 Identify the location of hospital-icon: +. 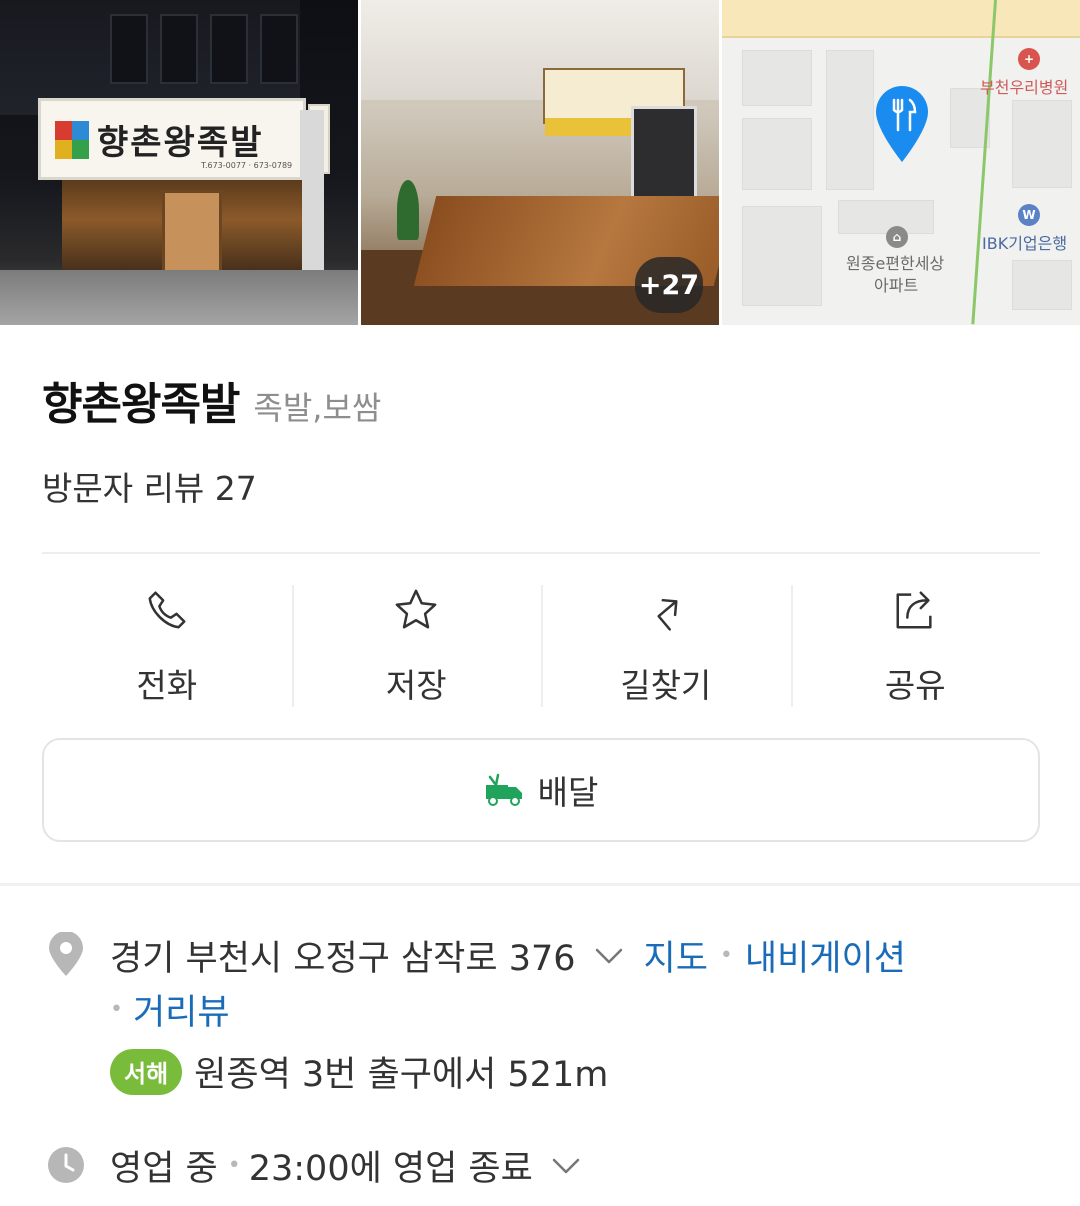
(1029, 59).